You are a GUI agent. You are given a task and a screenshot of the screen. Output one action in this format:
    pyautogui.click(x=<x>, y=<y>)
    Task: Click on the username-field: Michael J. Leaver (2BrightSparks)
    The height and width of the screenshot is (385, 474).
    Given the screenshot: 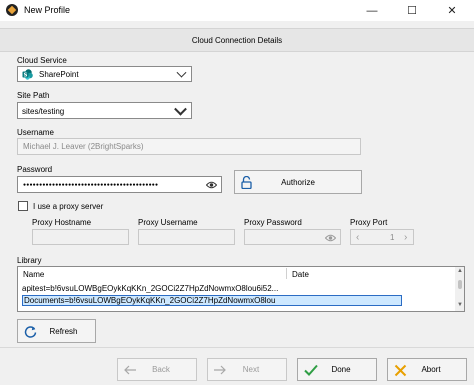 What is the action you would take?
    pyautogui.click(x=189, y=146)
    